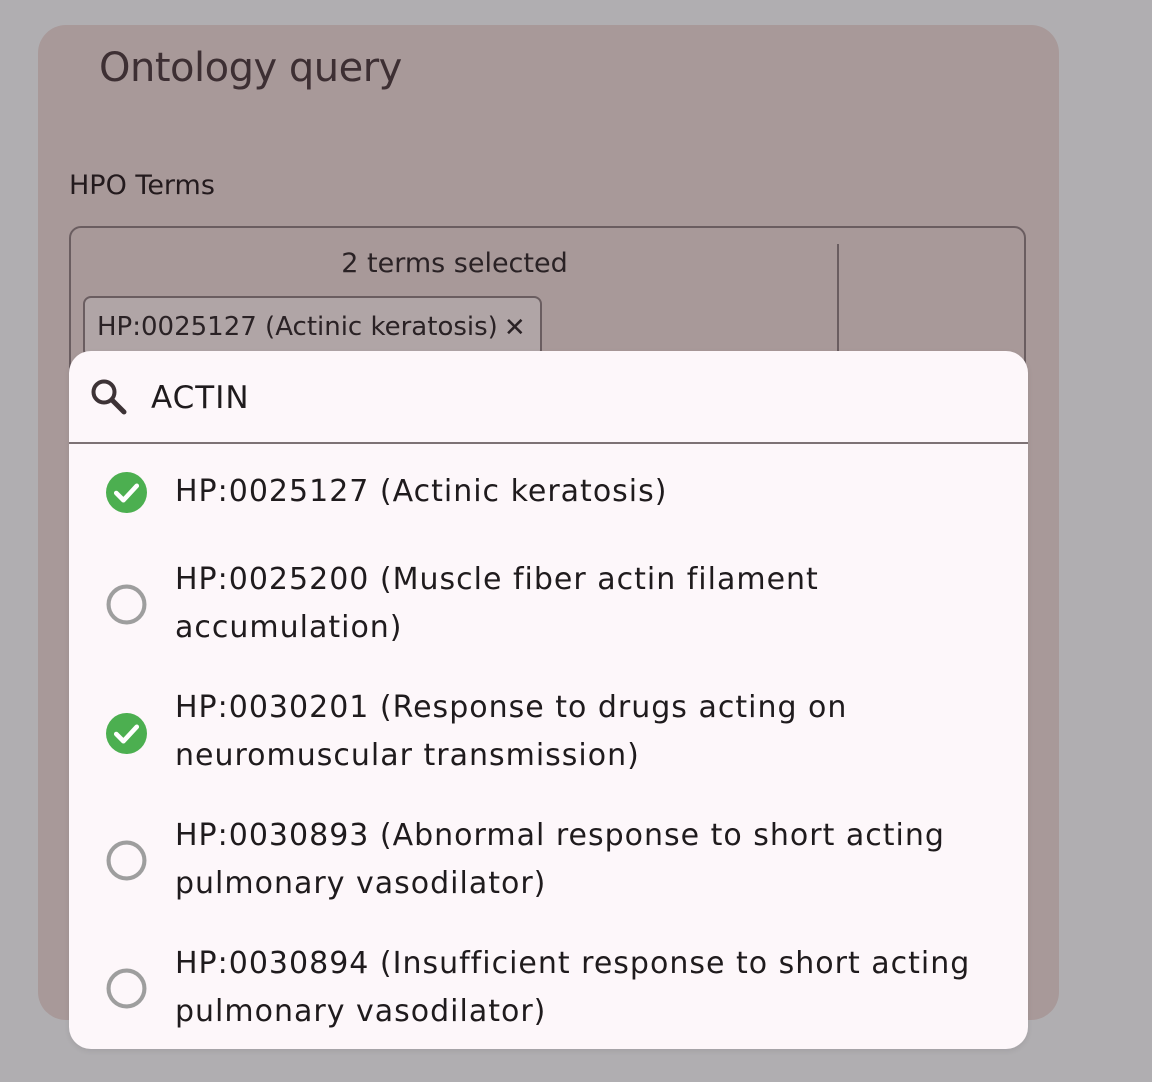  I want to click on search-icon, so click(109, 397).